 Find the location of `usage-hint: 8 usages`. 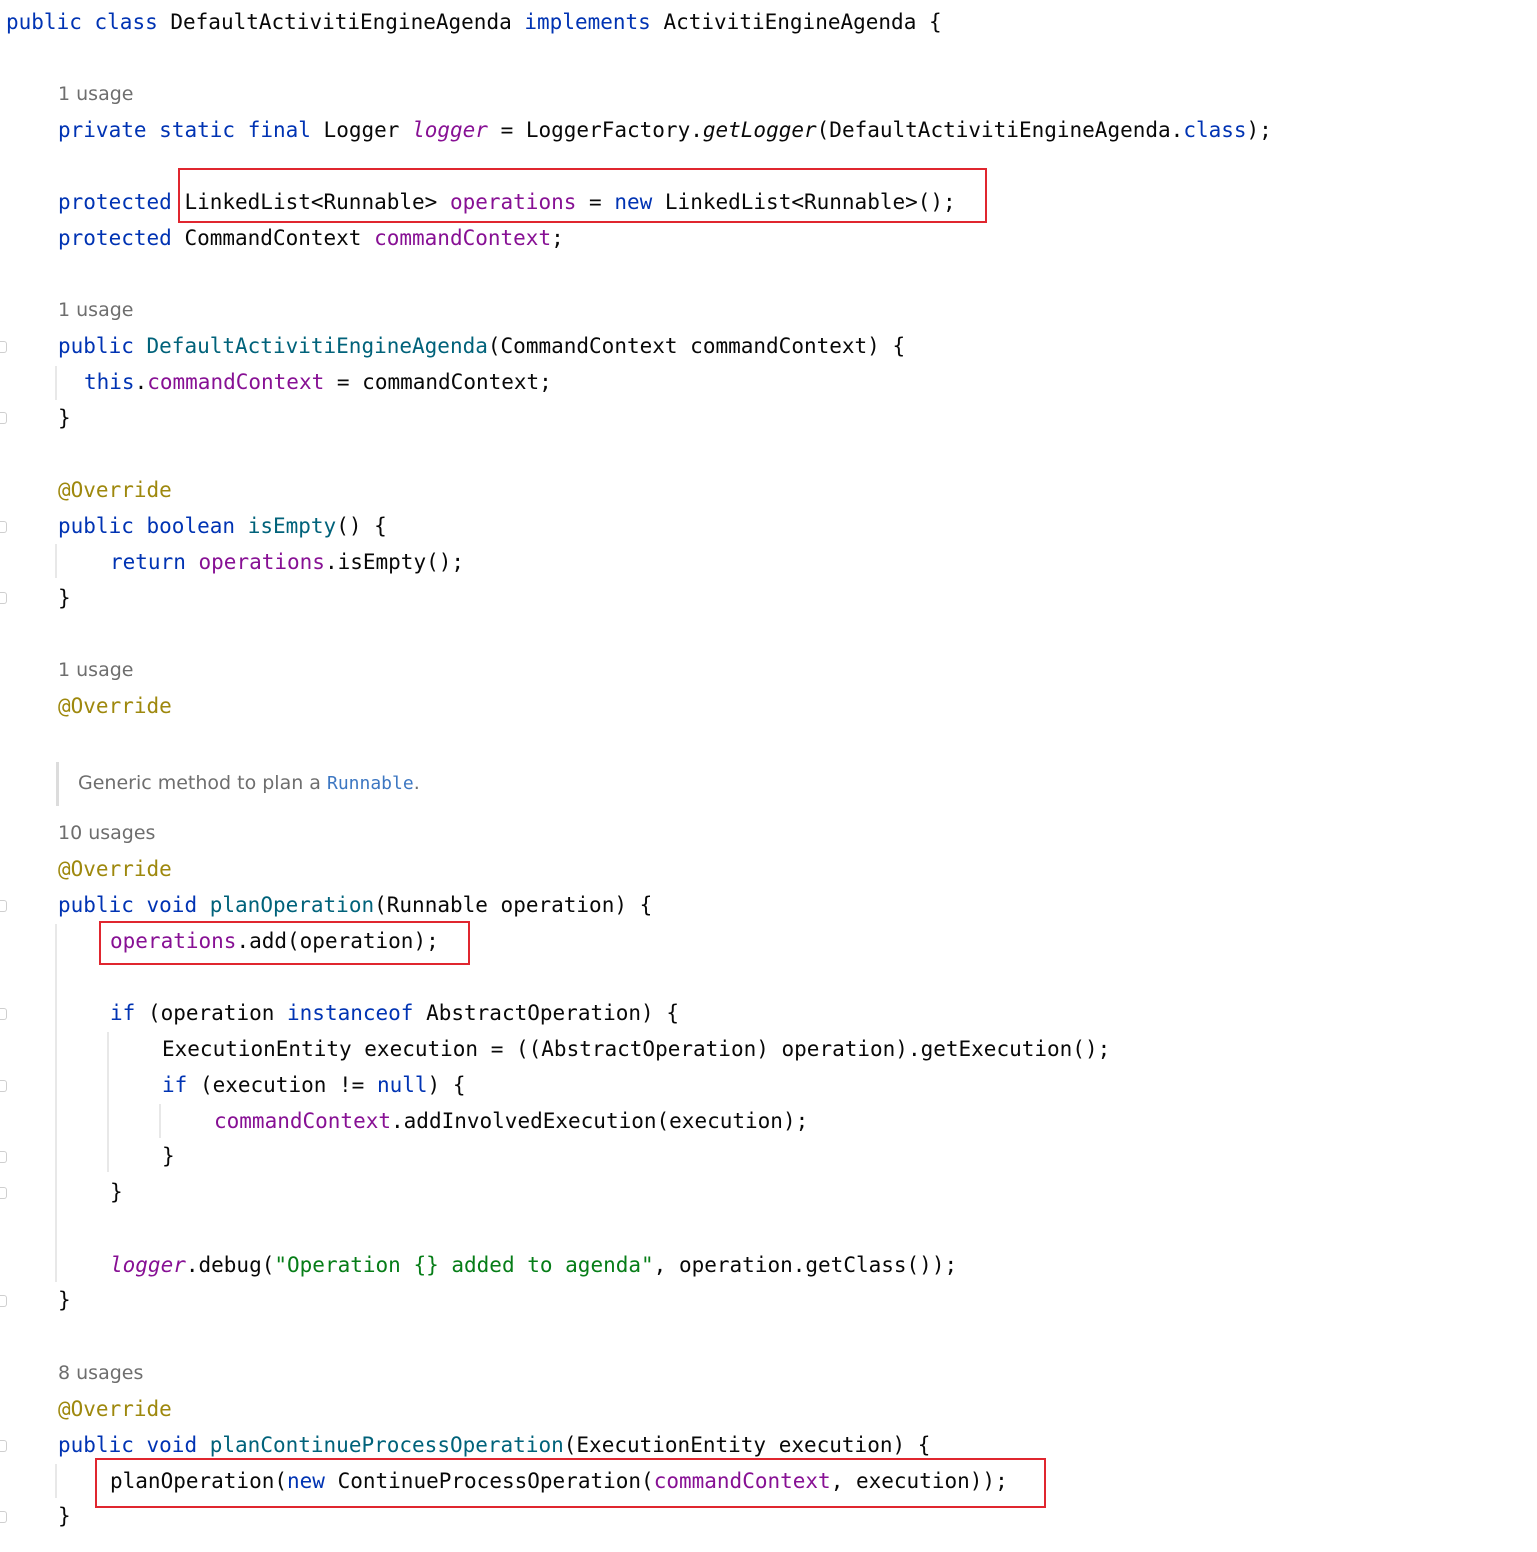

usage-hint: 8 usages is located at coordinates (100, 1373).